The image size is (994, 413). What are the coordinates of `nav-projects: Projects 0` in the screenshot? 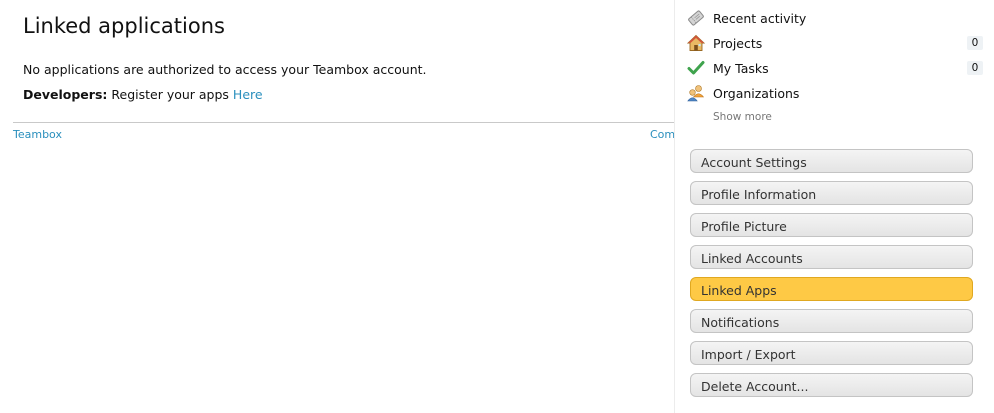 It's located at (835, 43).